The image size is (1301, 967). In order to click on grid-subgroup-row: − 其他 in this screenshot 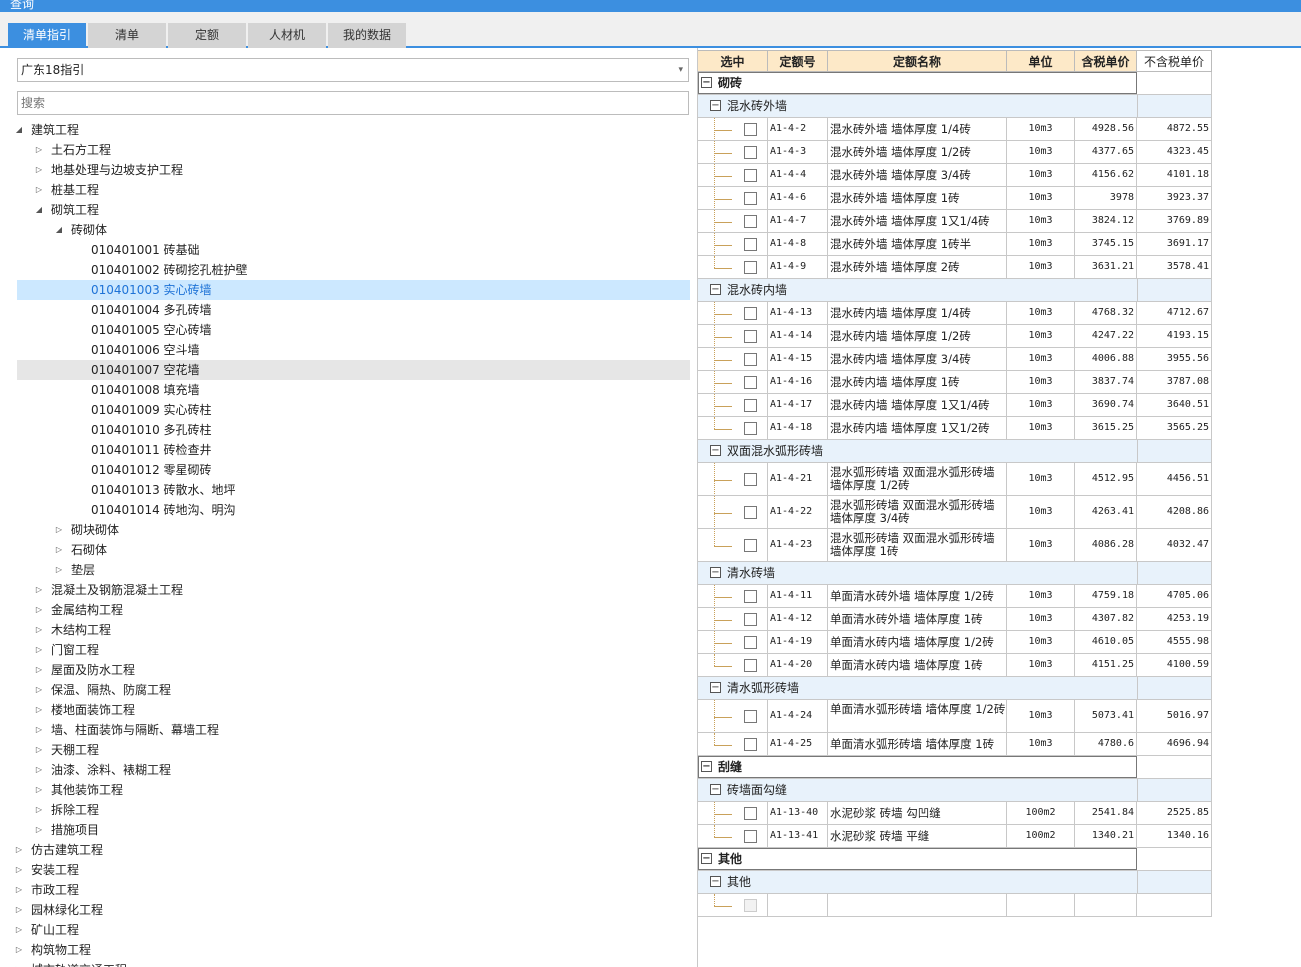, I will do `click(955, 882)`.